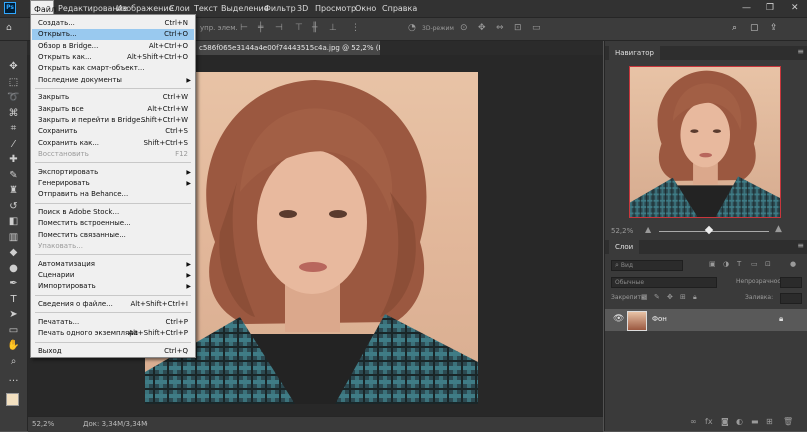  What do you see at coordinates (664, 282) in the screenshot?
I see `blend-mode-select: Обычные` at bounding box center [664, 282].